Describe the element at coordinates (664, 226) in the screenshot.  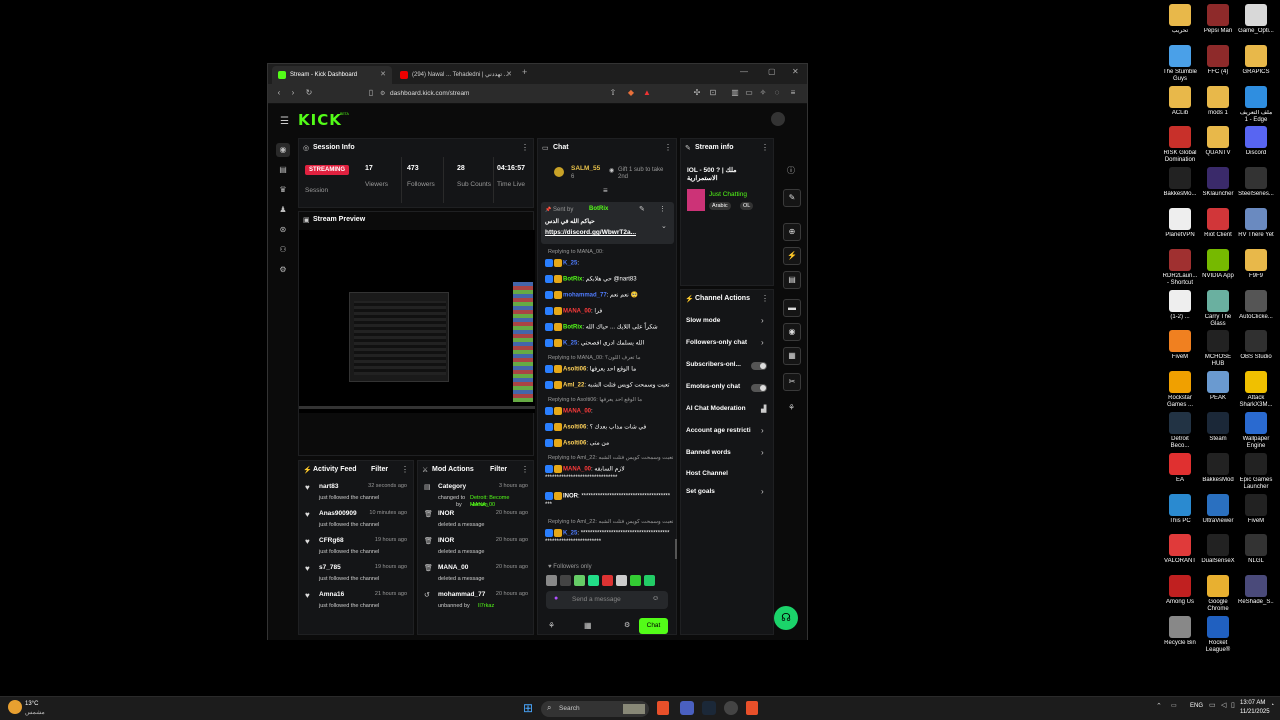
I see `chevron-down-icon: ⌄` at that location.